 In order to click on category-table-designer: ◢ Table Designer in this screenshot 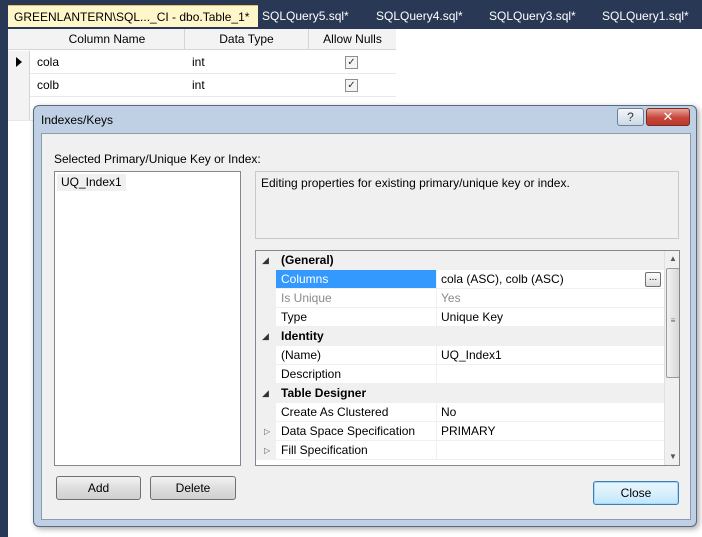, I will do `click(460, 393)`.